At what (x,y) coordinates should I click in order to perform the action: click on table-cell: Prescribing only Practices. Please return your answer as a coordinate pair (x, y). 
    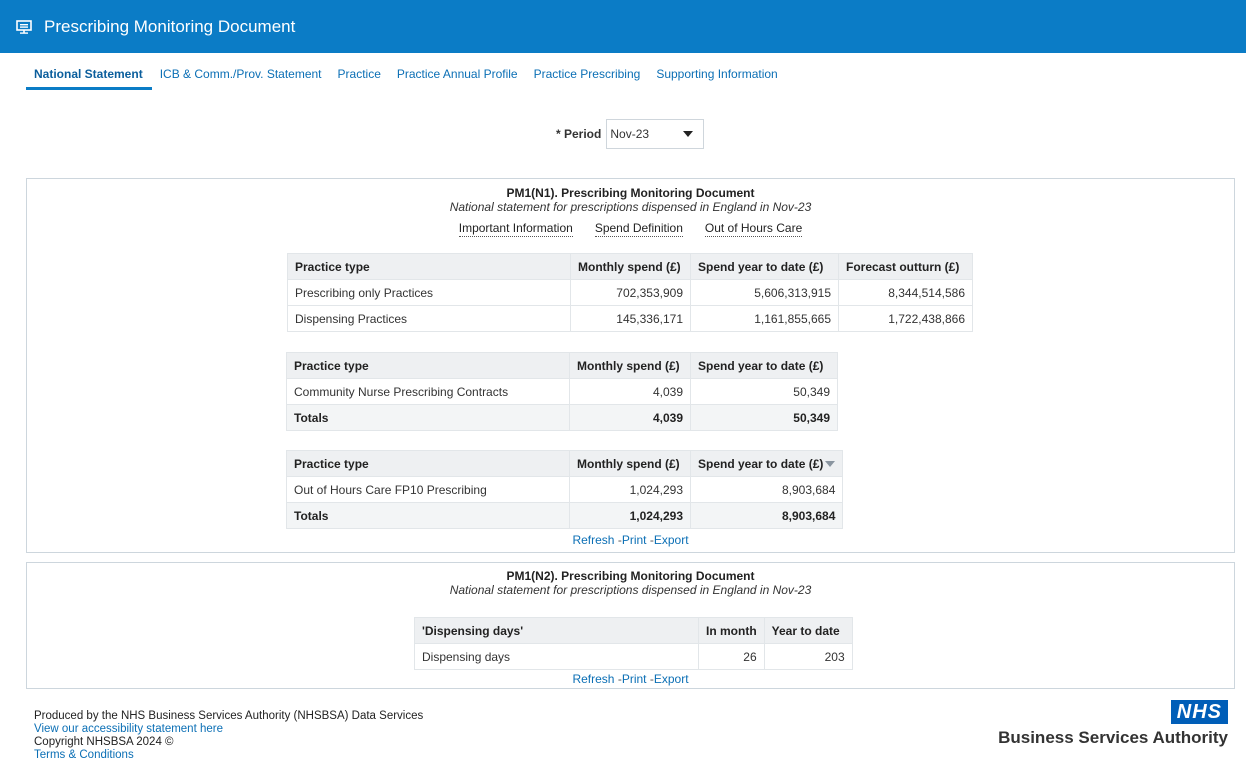
    Looking at the image, I should click on (429, 292).